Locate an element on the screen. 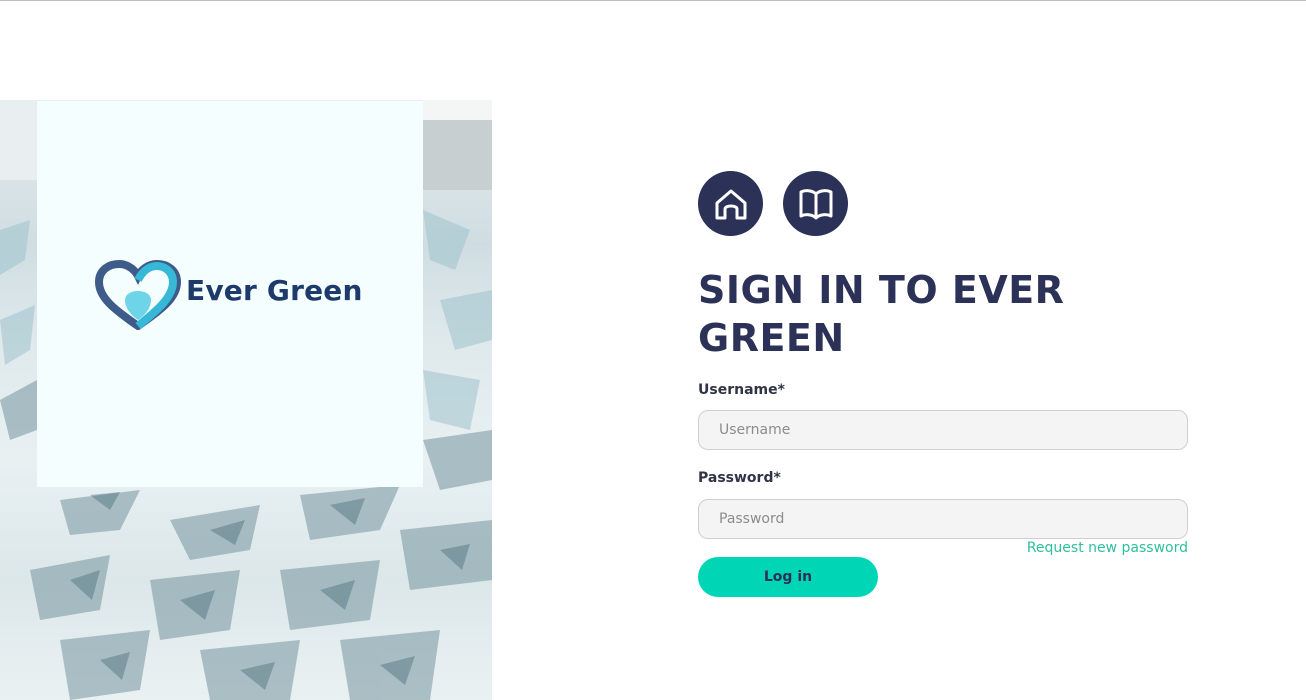  top-divider is located at coordinates (653, 0).